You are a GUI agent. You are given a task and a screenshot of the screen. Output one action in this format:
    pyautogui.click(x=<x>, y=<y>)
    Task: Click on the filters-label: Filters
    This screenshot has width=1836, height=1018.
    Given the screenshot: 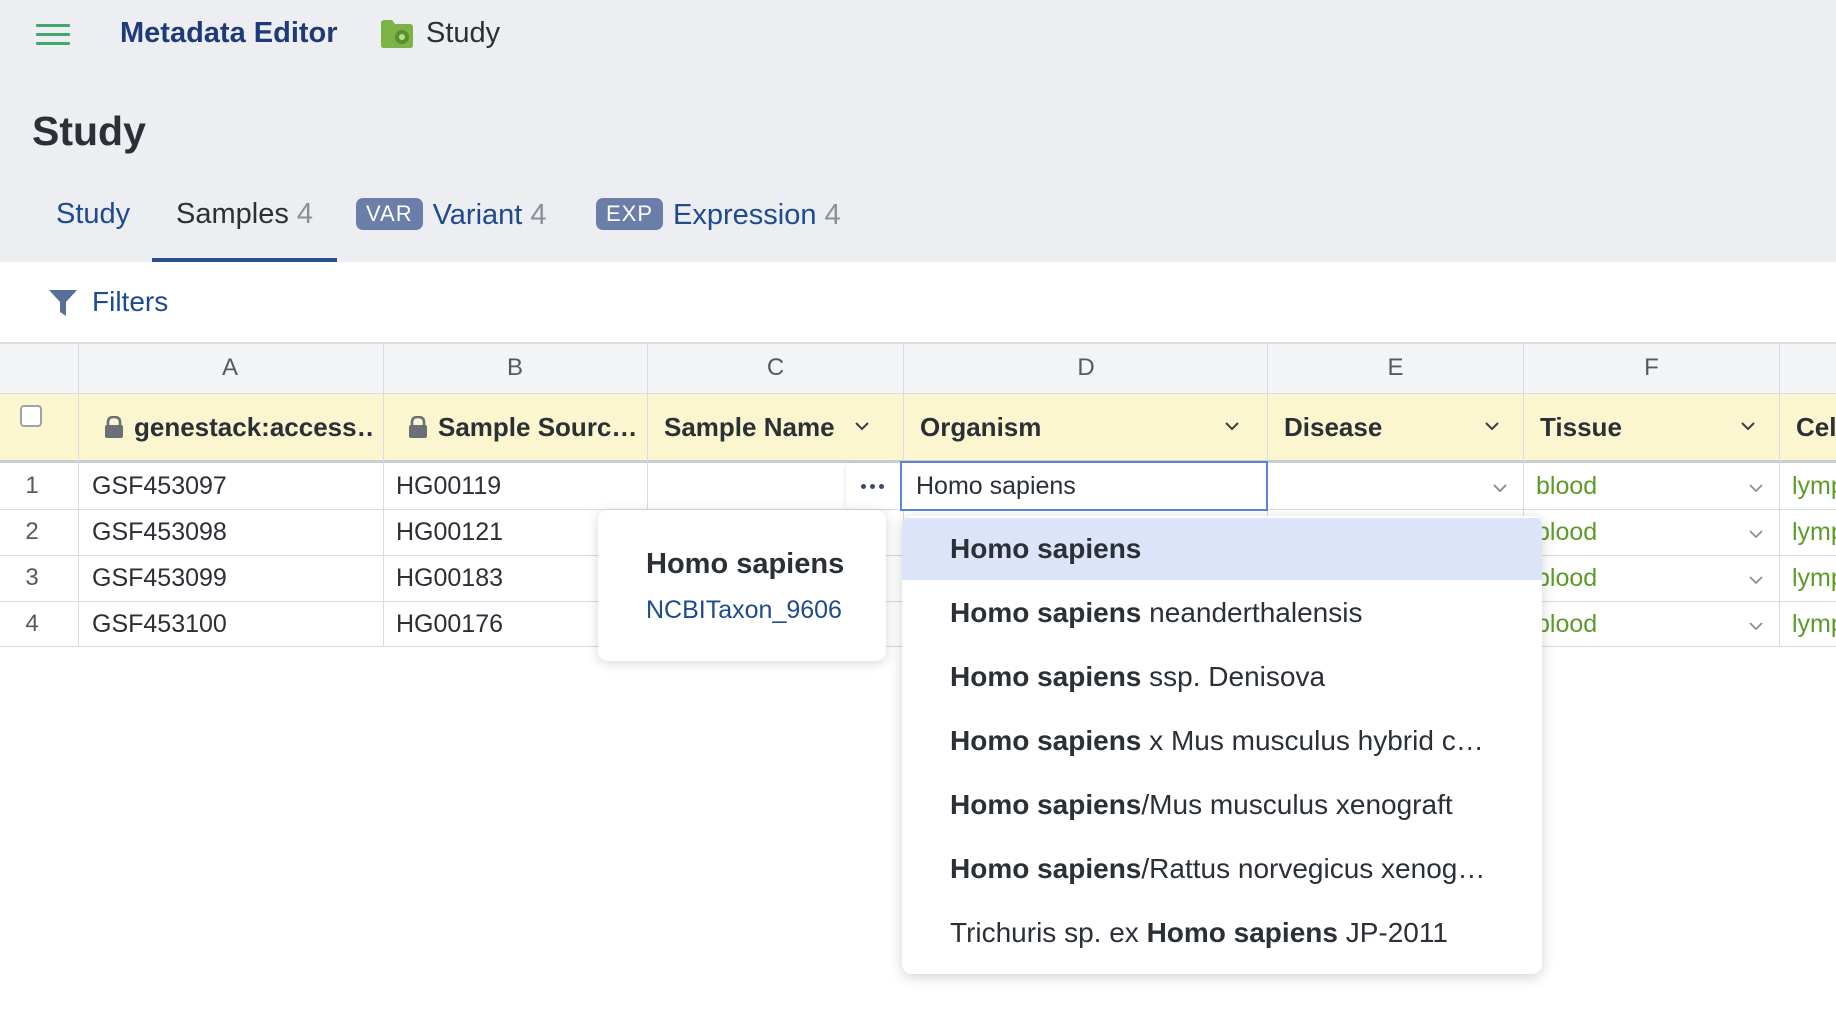 What is the action you would take?
    pyautogui.click(x=130, y=301)
    